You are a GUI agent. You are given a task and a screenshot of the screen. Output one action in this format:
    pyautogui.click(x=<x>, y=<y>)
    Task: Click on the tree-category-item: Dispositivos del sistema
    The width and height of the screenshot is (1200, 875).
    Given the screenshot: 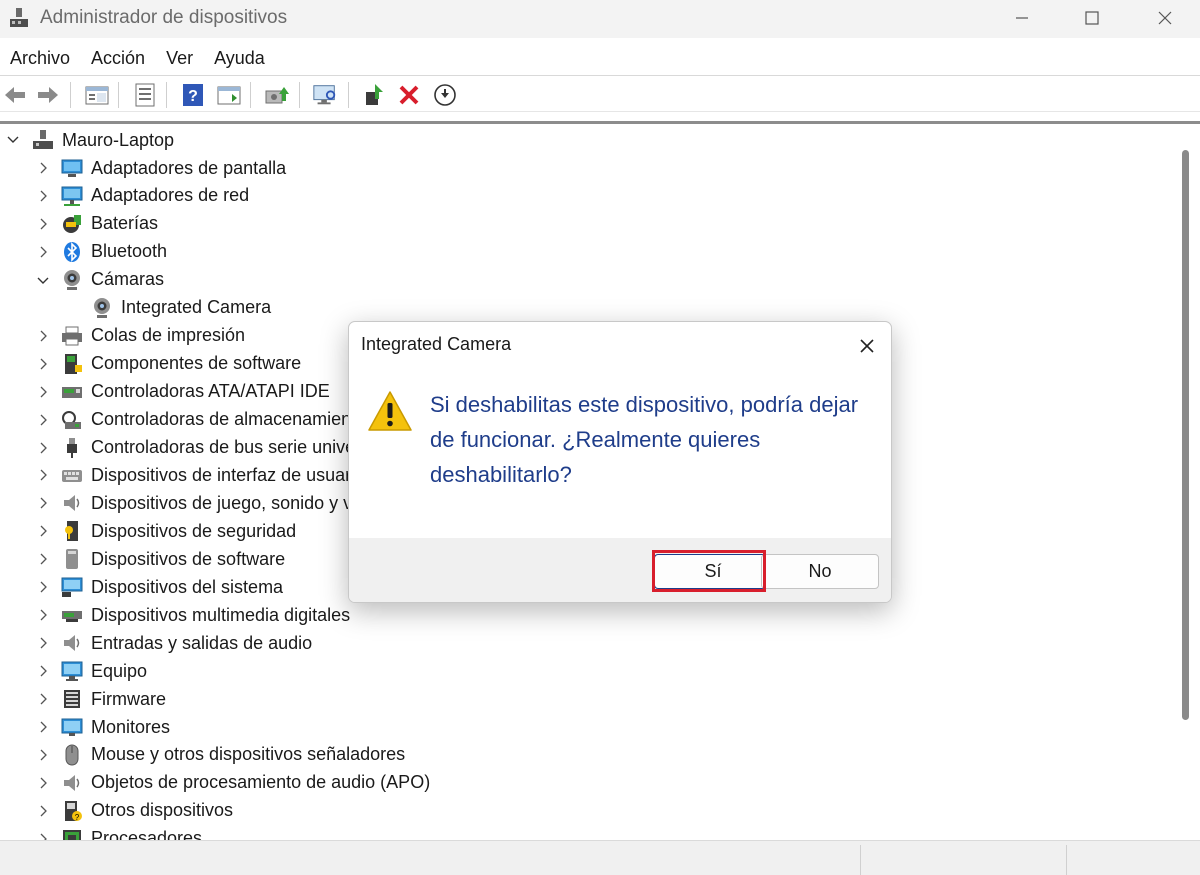 What is the action you would take?
    pyautogui.click(x=159, y=587)
    